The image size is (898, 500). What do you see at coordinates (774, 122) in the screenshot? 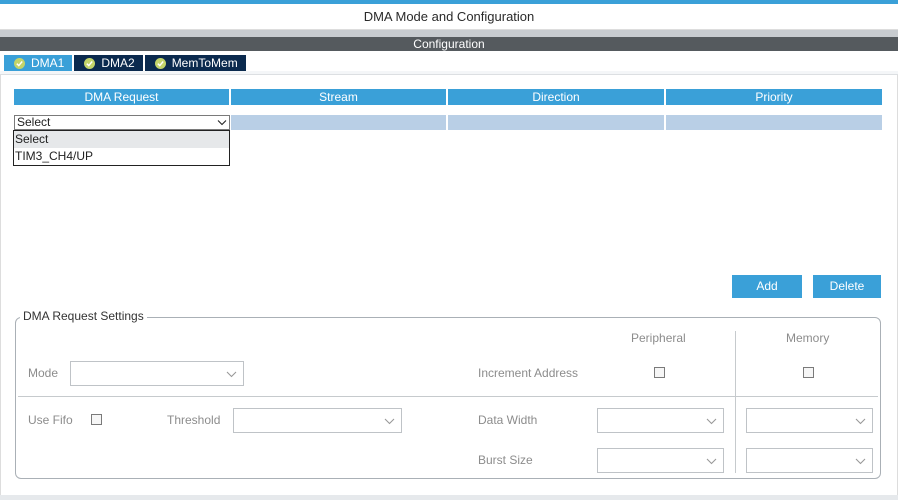
I see `cell-priority` at bounding box center [774, 122].